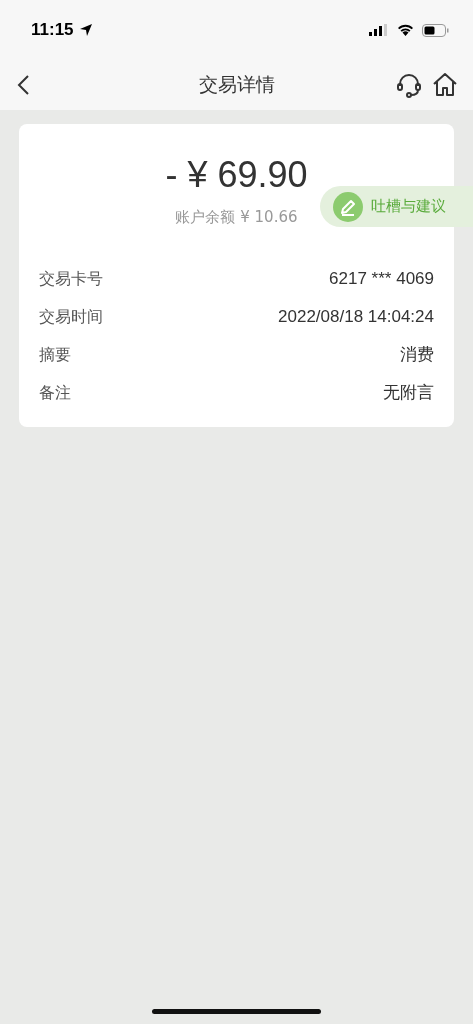 The width and height of the screenshot is (473, 1024). Describe the element at coordinates (55, 393) in the screenshot. I see `detail-label: 备注` at that location.